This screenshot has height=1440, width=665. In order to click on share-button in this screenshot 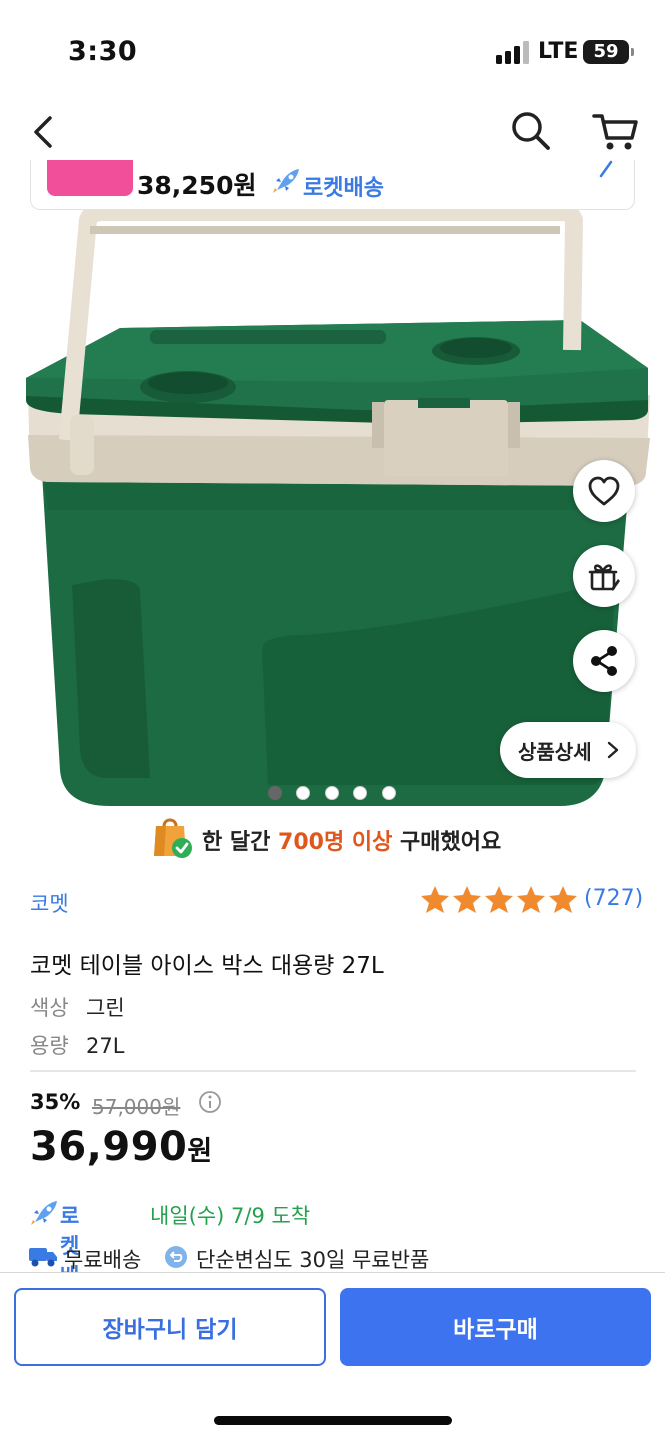, I will do `click(604, 661)`.